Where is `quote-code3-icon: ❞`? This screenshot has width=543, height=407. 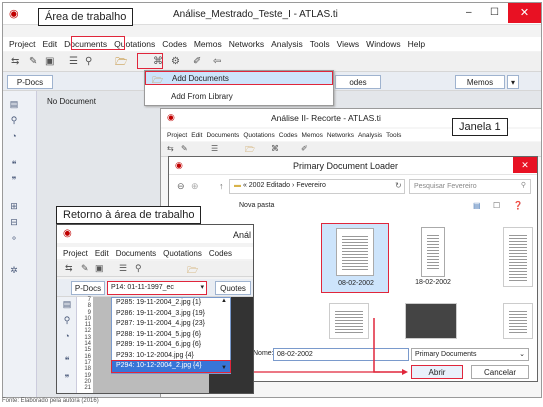 quote-code3-icon: ❞ is located at coordinates (67, 379).